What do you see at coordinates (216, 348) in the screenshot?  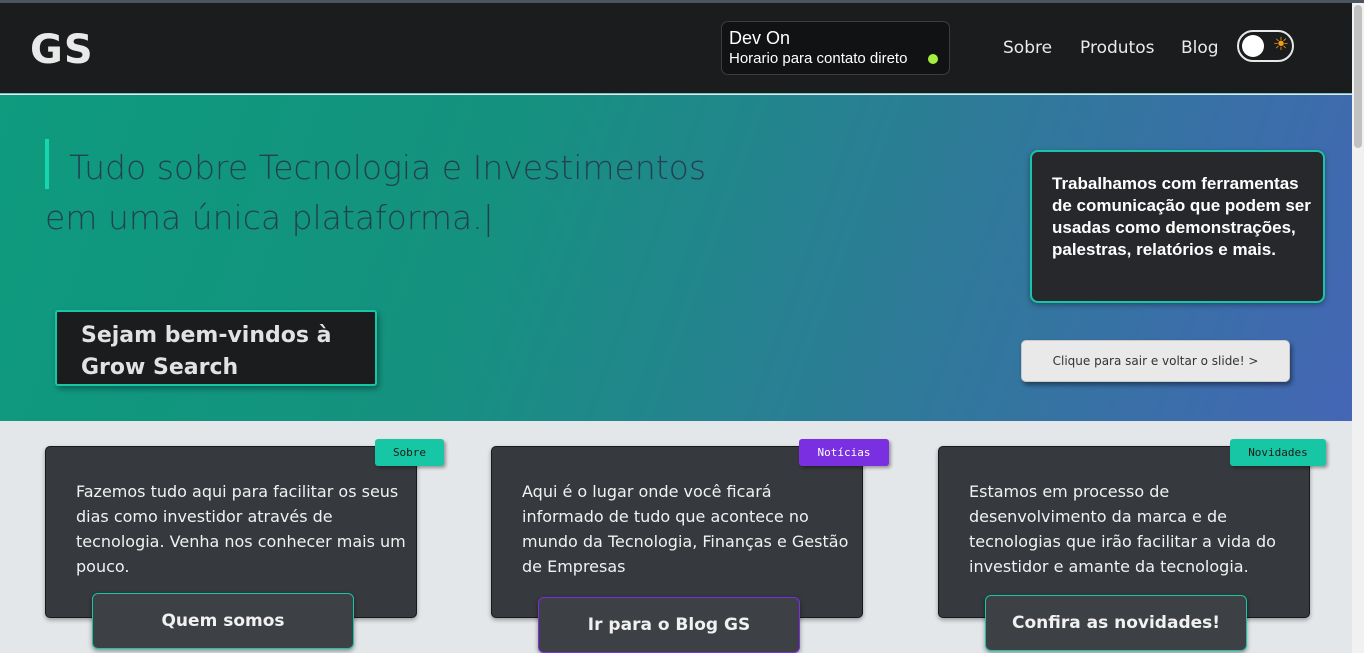 I see `welcome-box: Sejam bem-vindos à Grow Search` at bounding box center [216, 348].